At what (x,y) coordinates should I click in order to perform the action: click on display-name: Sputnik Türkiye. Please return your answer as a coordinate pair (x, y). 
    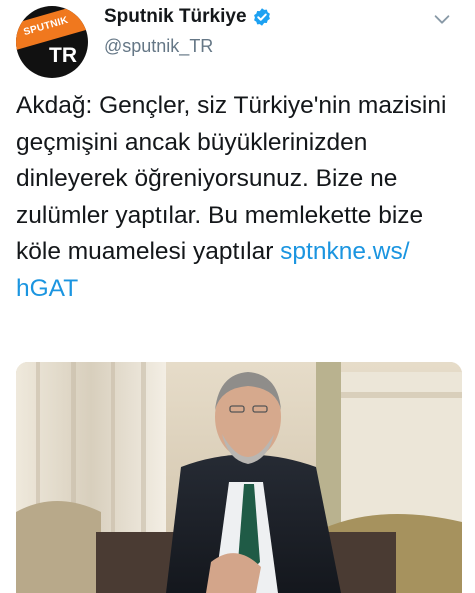
    Looking at the image, I should click on (175, 17).